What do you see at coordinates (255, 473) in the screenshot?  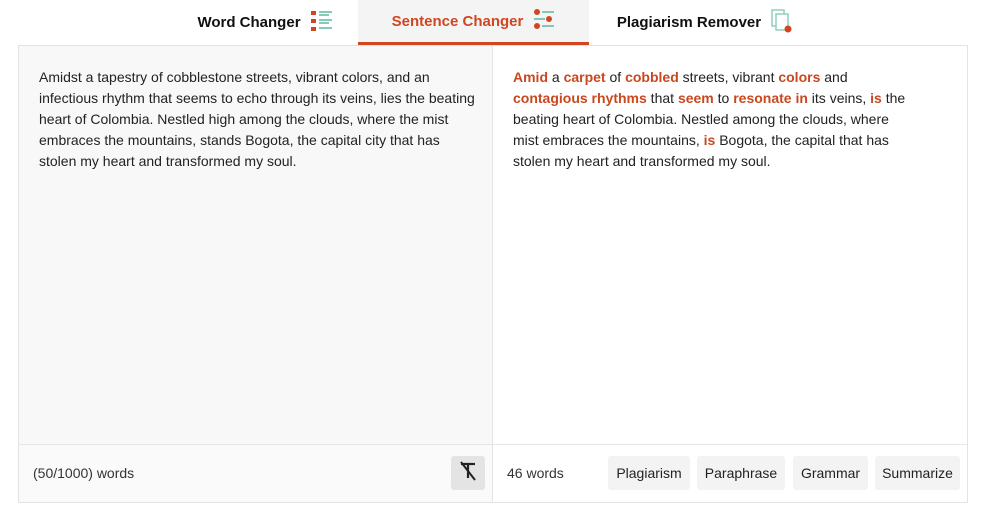 I see `input-footer: (50/1000) words` at bounding box center [255, 473].